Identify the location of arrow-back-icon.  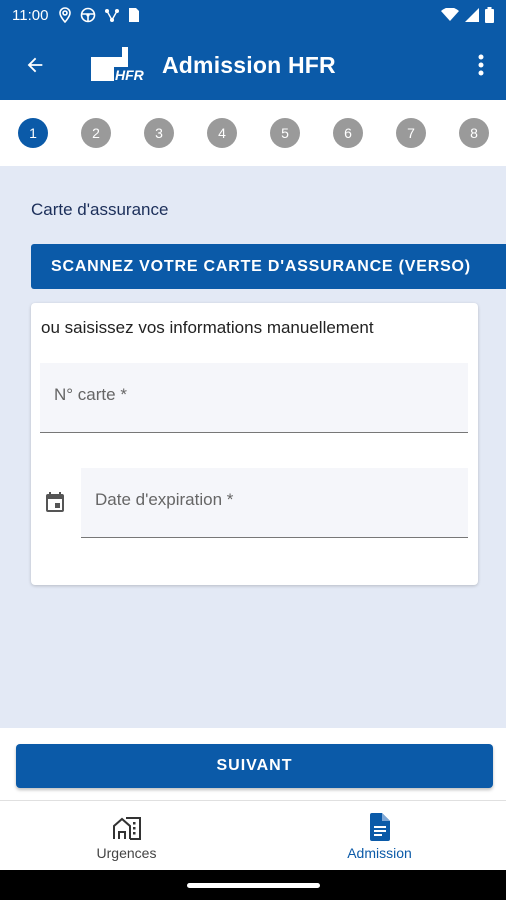
(35, 65).